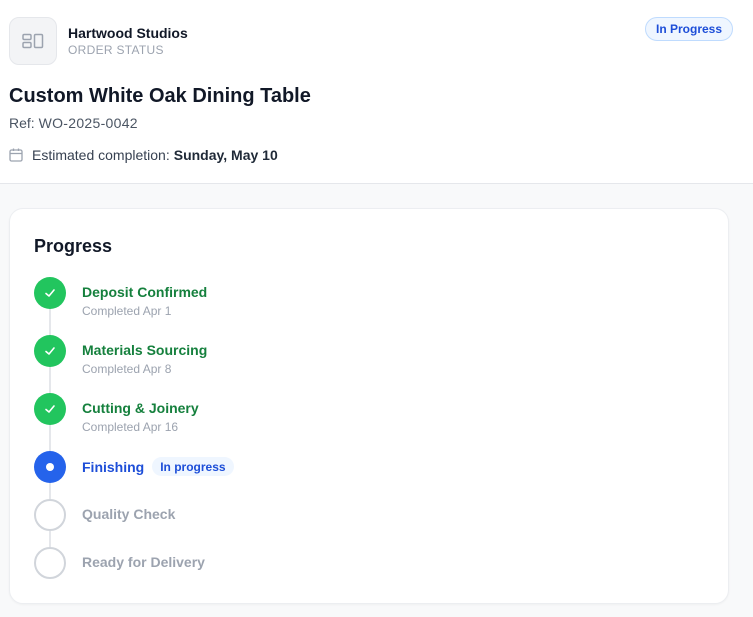 The image size is (753, 617). I want to click on logo-icon, so click(33, 41).